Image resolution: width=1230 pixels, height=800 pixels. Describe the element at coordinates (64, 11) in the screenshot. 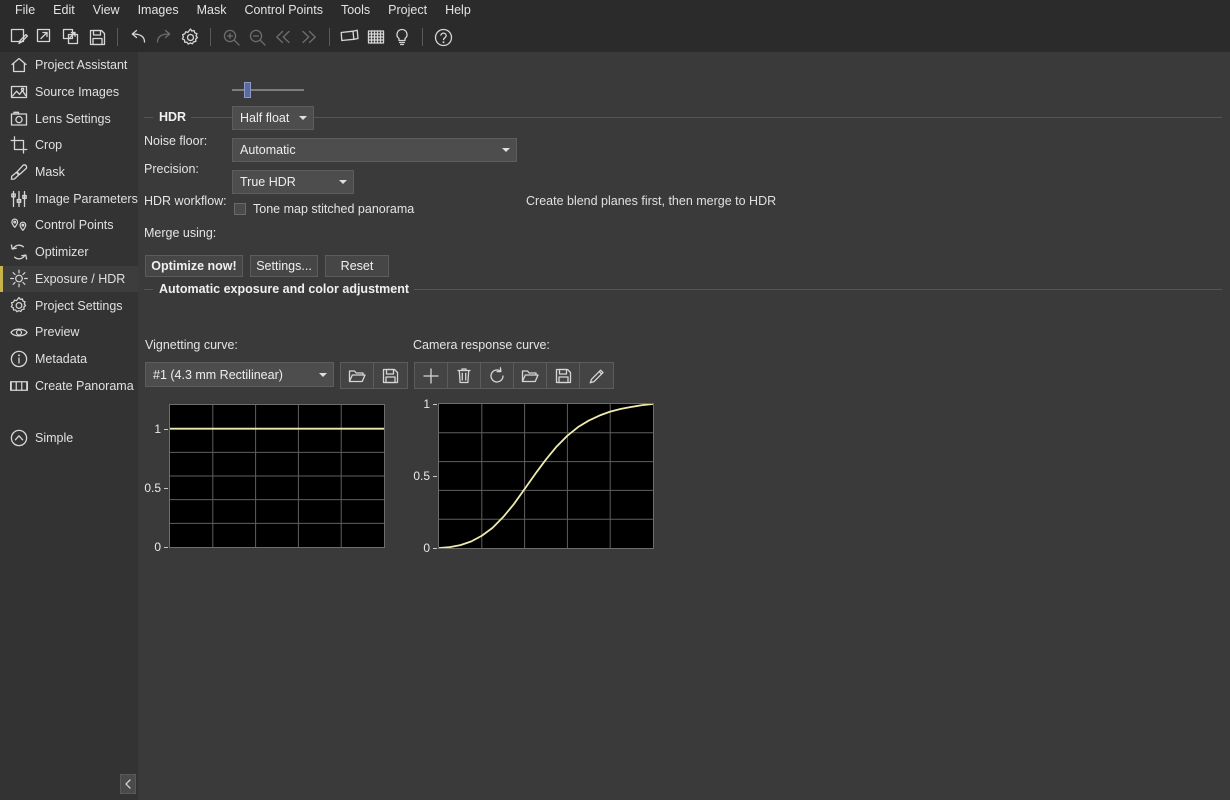

I see `menu-edit: Edit` at that location.